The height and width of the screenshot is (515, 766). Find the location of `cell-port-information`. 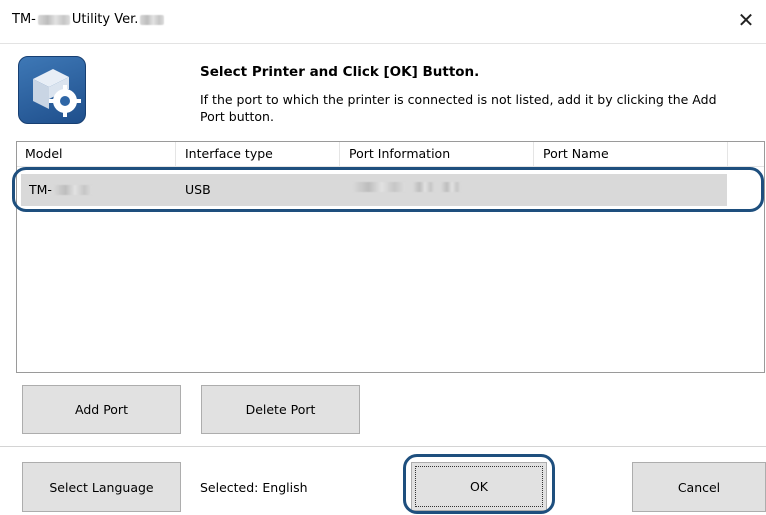

cell-port-information is located at coordinates (407, 187).